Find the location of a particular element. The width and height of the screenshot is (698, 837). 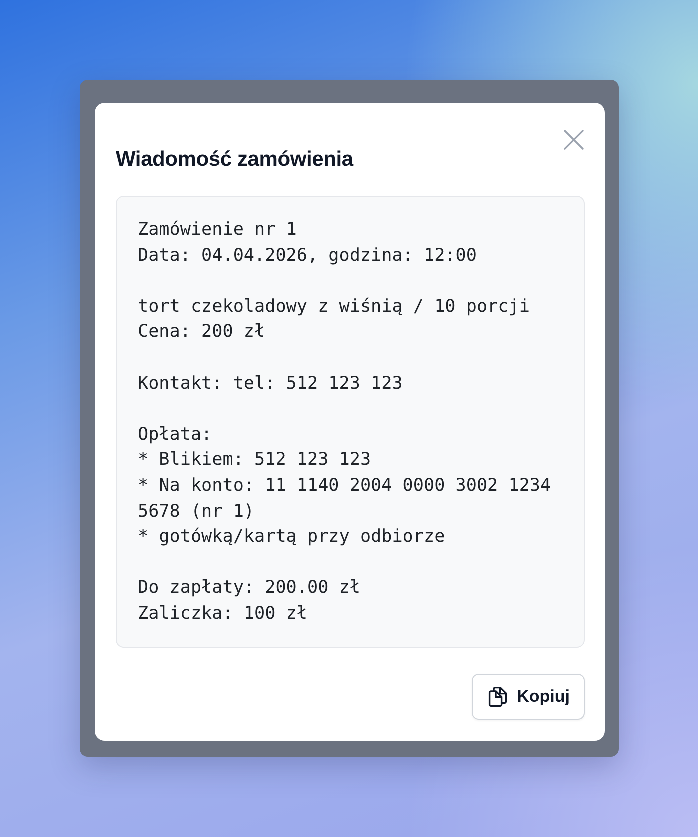

close-icon is located at coordinates (574, 140).